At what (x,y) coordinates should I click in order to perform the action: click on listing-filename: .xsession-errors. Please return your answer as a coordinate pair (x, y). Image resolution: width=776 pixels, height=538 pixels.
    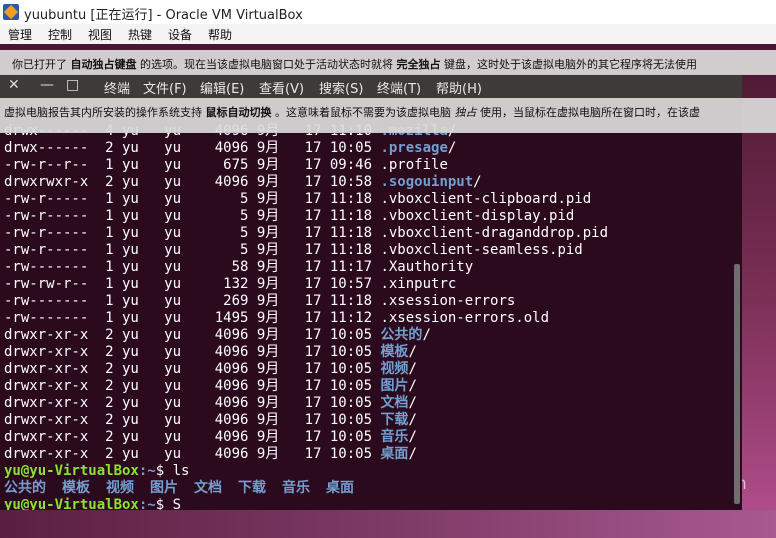
    Looking at the image, I should click on (448, 301).